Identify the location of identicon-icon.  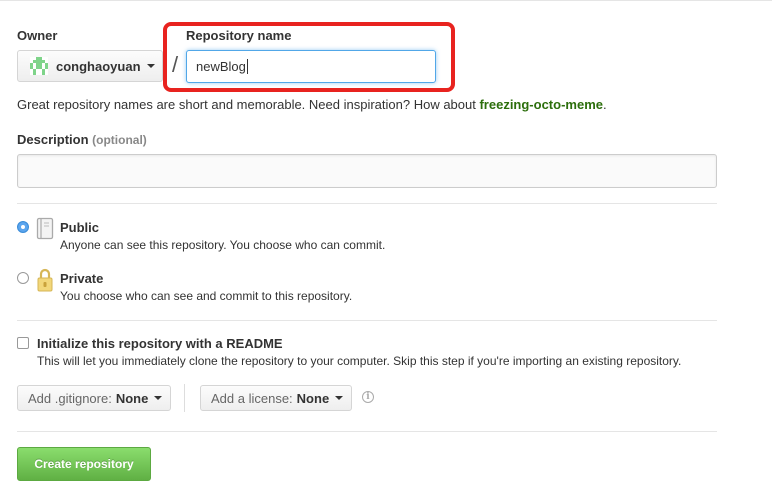
(39, 66).